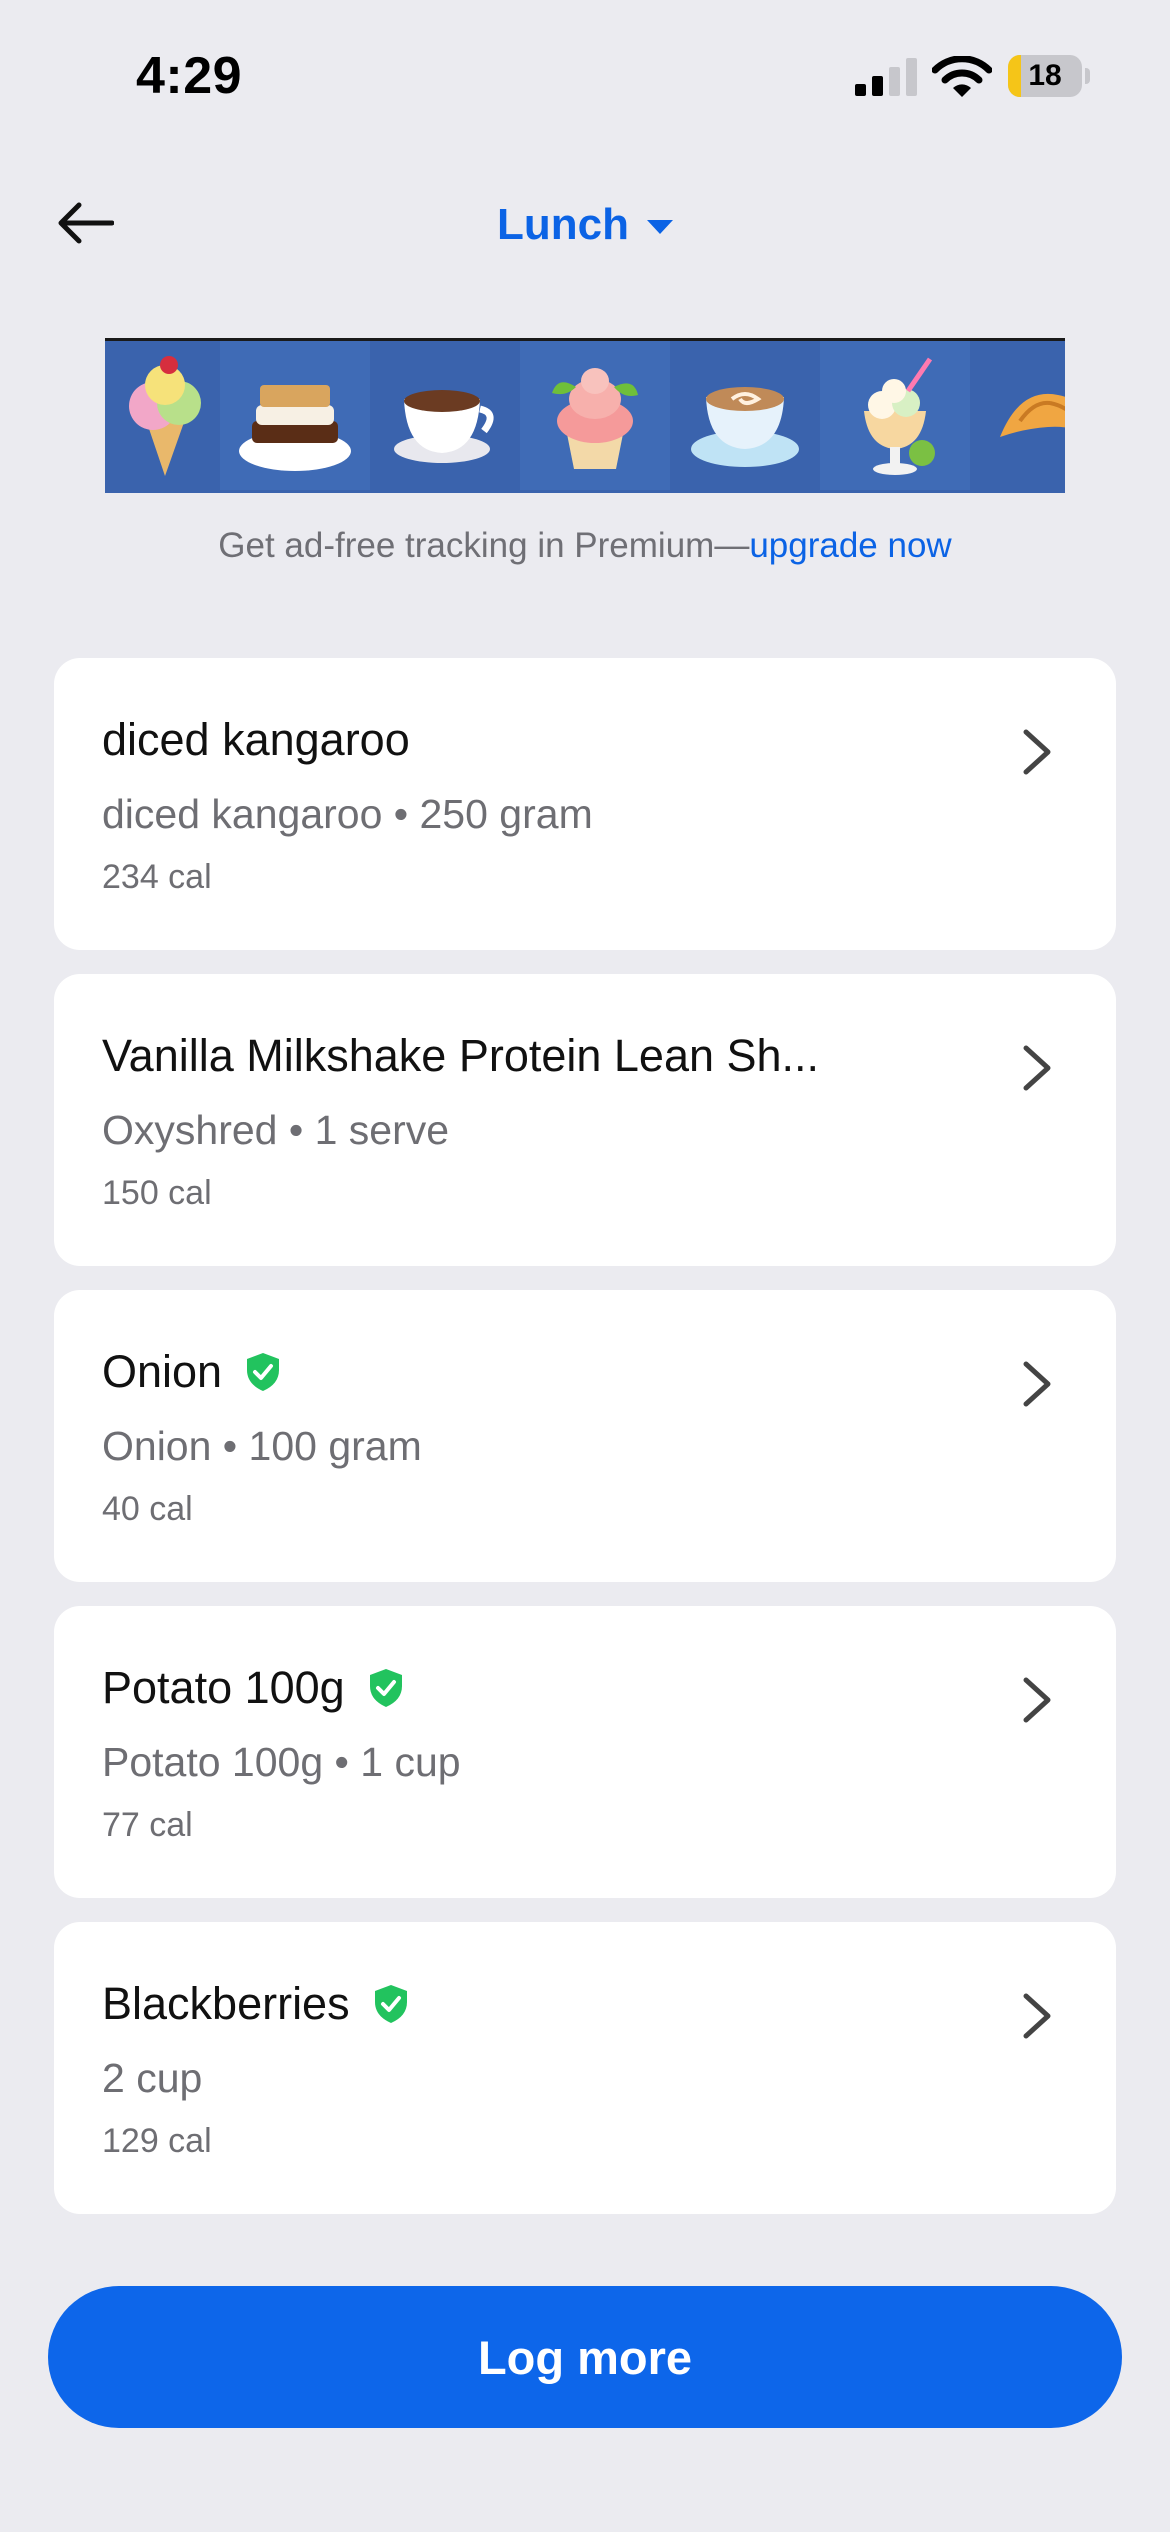 This screenshot has width=1170, height=2532. Describe the element at coordinates (147, 1509) in the screenshot. I see `food-calories: 40 cal` at that location.